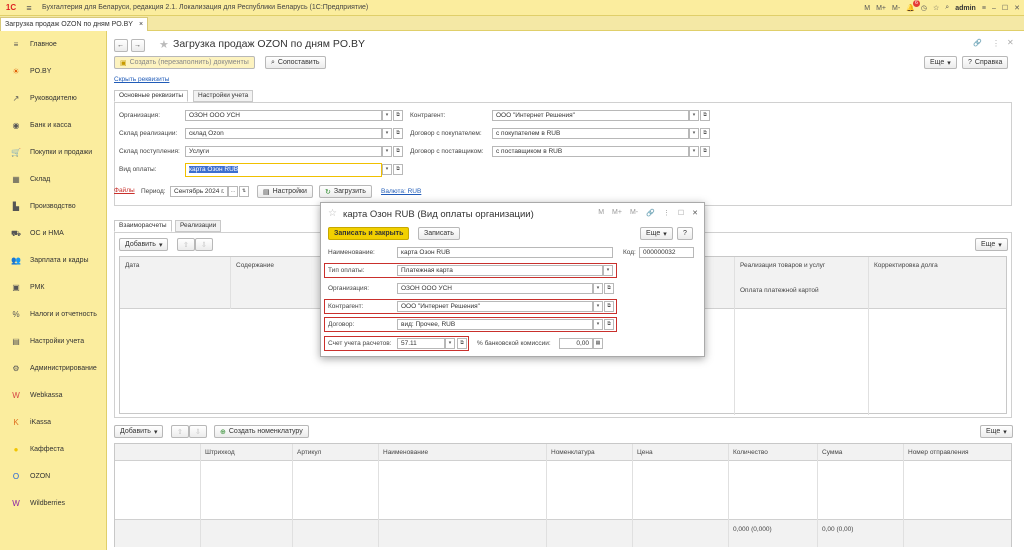  Describe the element at coordinates (143, 226) in the screenshot. I see `tab-settlements: Взаиморасчеты` at that location.